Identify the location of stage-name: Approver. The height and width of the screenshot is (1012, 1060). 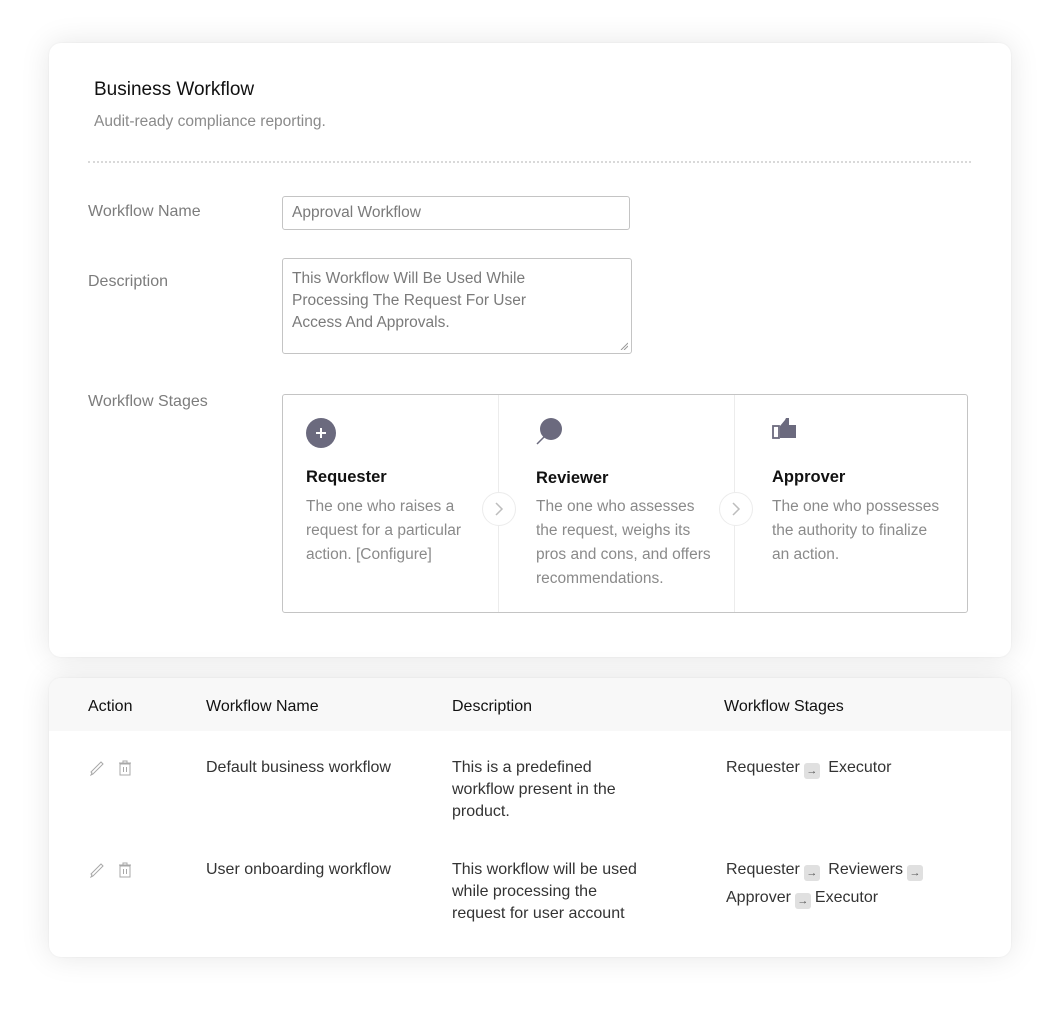
(809, 477).